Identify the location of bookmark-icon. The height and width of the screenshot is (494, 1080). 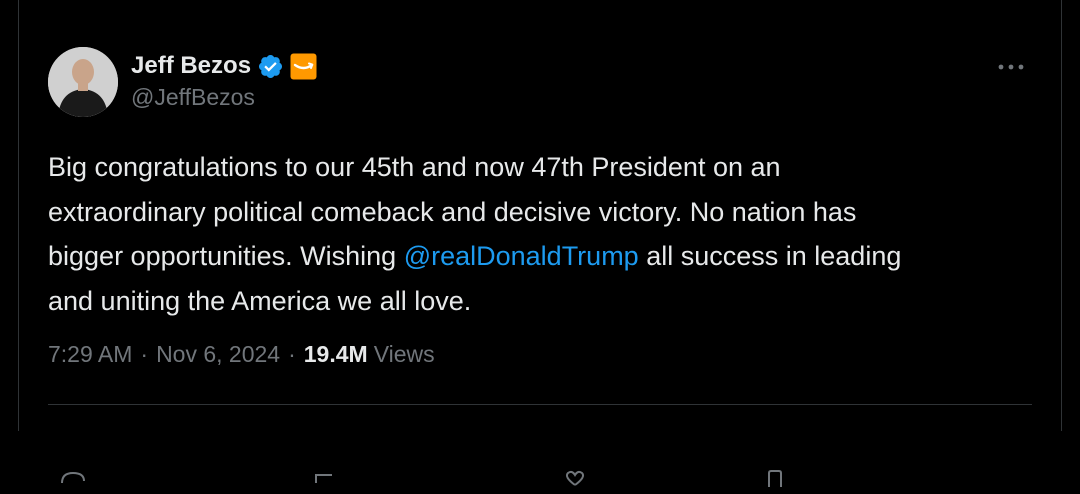
(775, 479).